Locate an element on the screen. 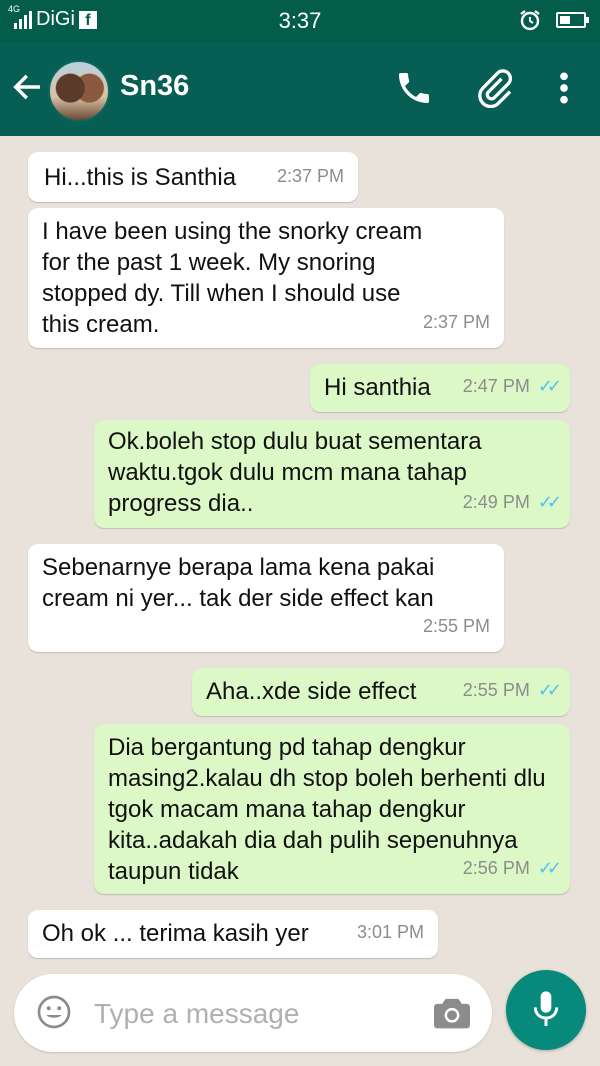  mic-icon is located at coordinates (546, 1008).